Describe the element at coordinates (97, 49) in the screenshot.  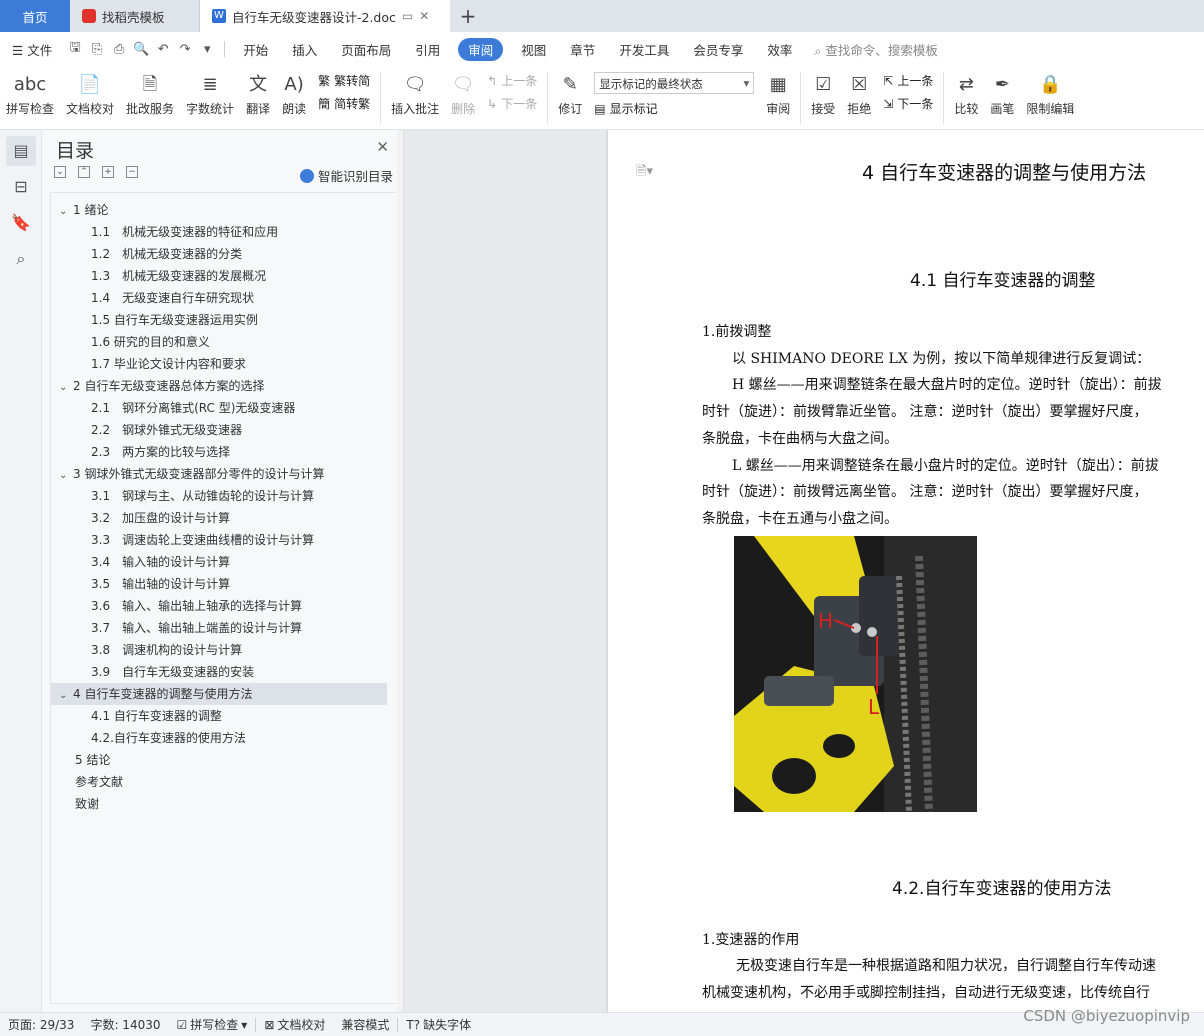
I see `export-icon: ⎘` at that location.